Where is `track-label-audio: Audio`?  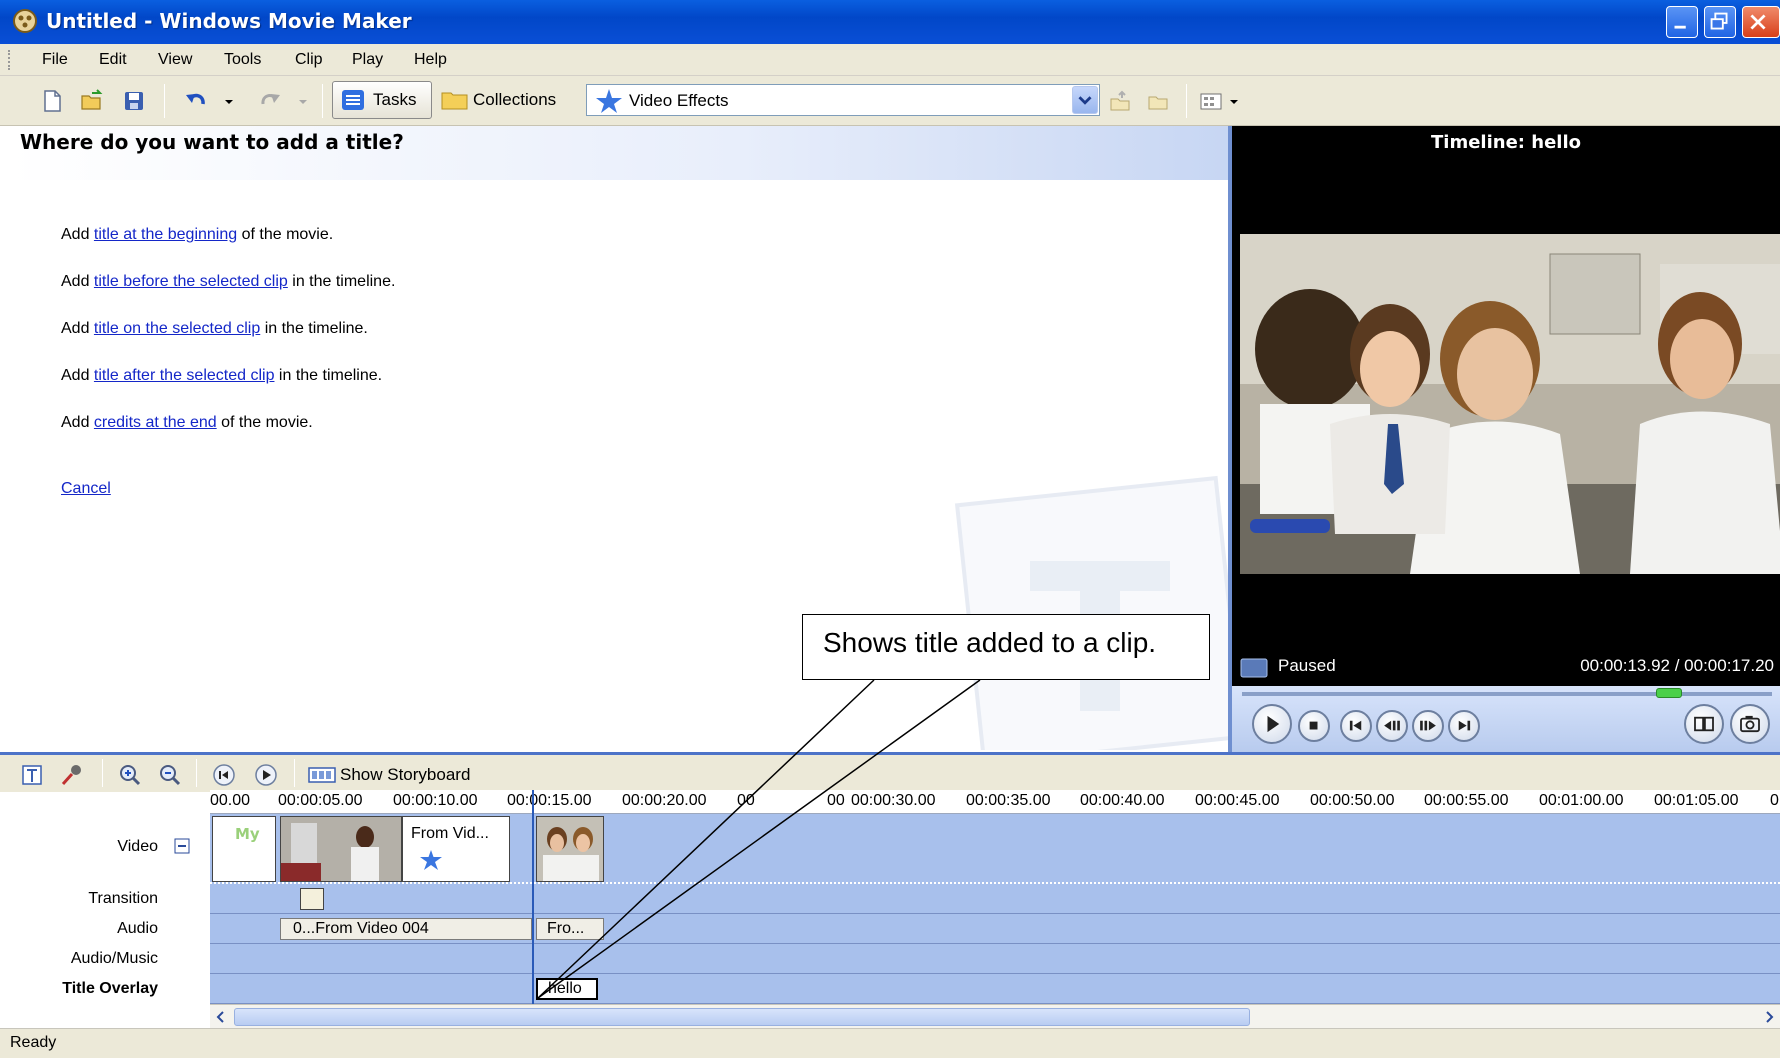 track-label-audio: Audio is located at coordinates (137, 928).